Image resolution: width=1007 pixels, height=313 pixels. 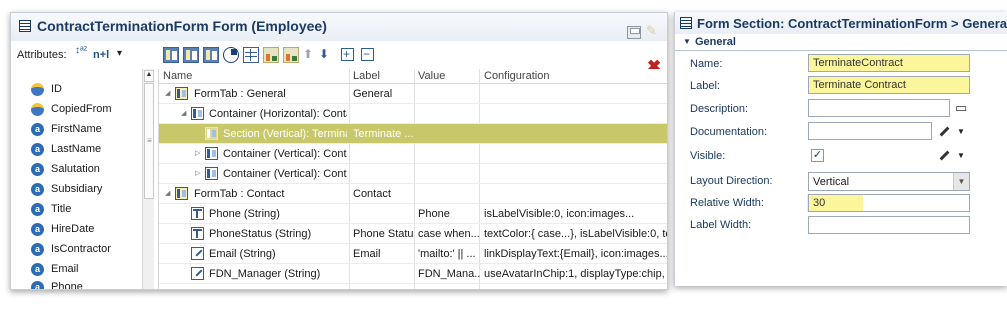 I want to click on attribute-item-hiredate: a HireDate, so click(x=87, y=230).